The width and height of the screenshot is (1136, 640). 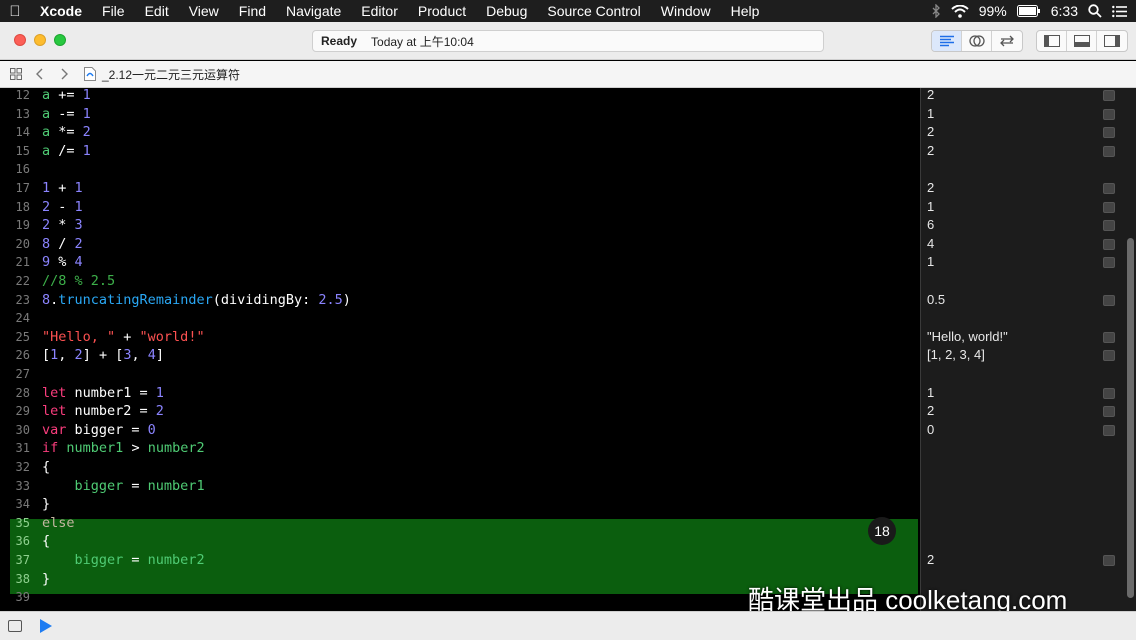 What do you see at coordinates (593, 11) in the screenshot?
I see `menu-source-control: Source Control` at bounding box center [593, 11].